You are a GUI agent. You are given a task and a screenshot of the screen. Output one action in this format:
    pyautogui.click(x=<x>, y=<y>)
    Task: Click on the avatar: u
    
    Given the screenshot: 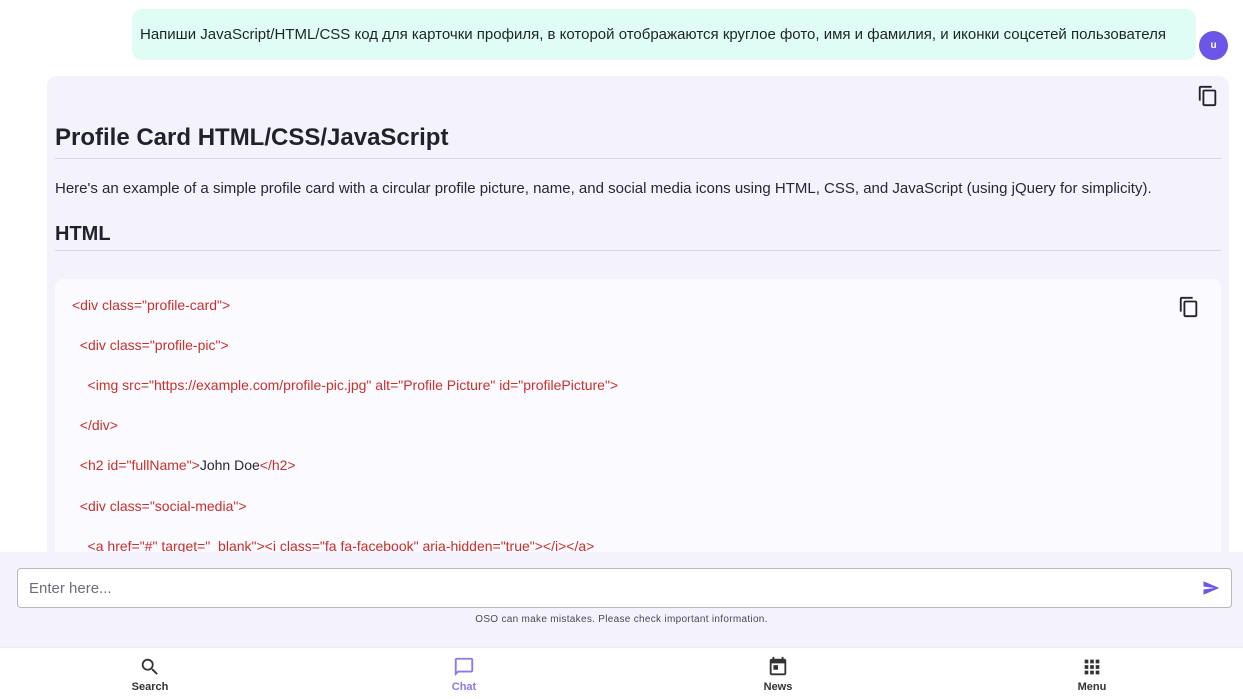 What is the action you would take?
    pyautogui.click(x=1213, y=45)
    